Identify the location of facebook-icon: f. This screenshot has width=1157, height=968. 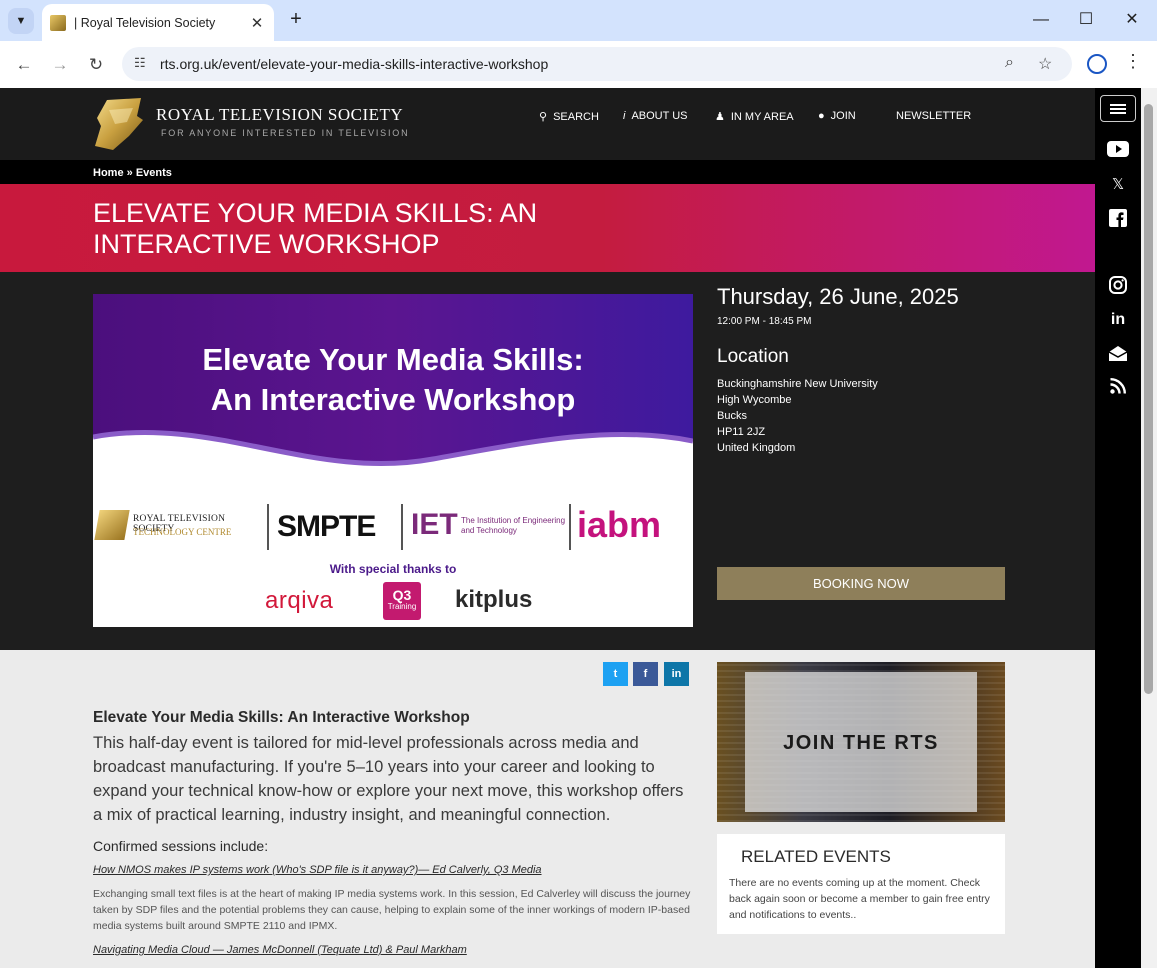
(645, 674).